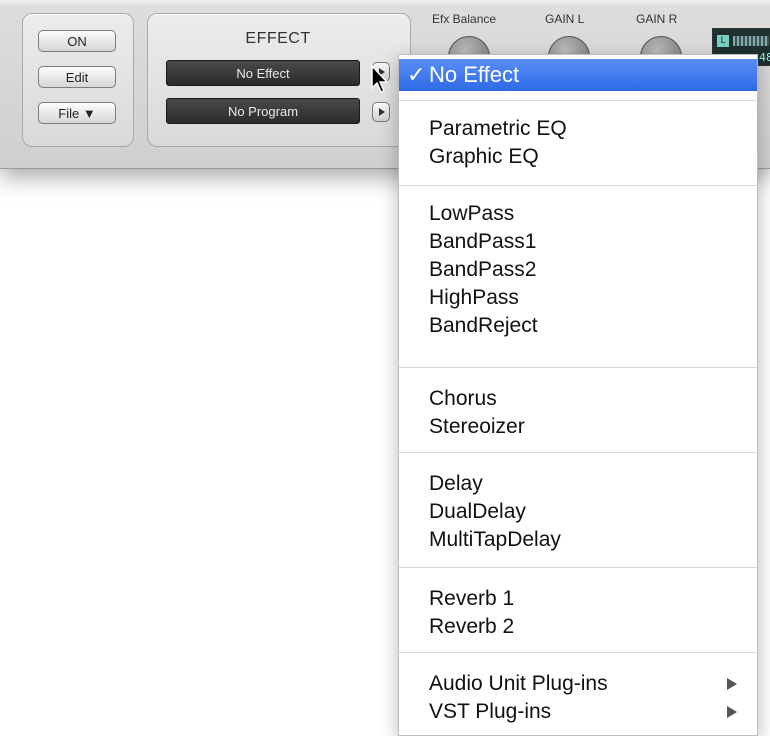  Describe the element at coordinates (464, 19) in the screenshot. I see `efx-balance-label: Efx Balance` at that location.